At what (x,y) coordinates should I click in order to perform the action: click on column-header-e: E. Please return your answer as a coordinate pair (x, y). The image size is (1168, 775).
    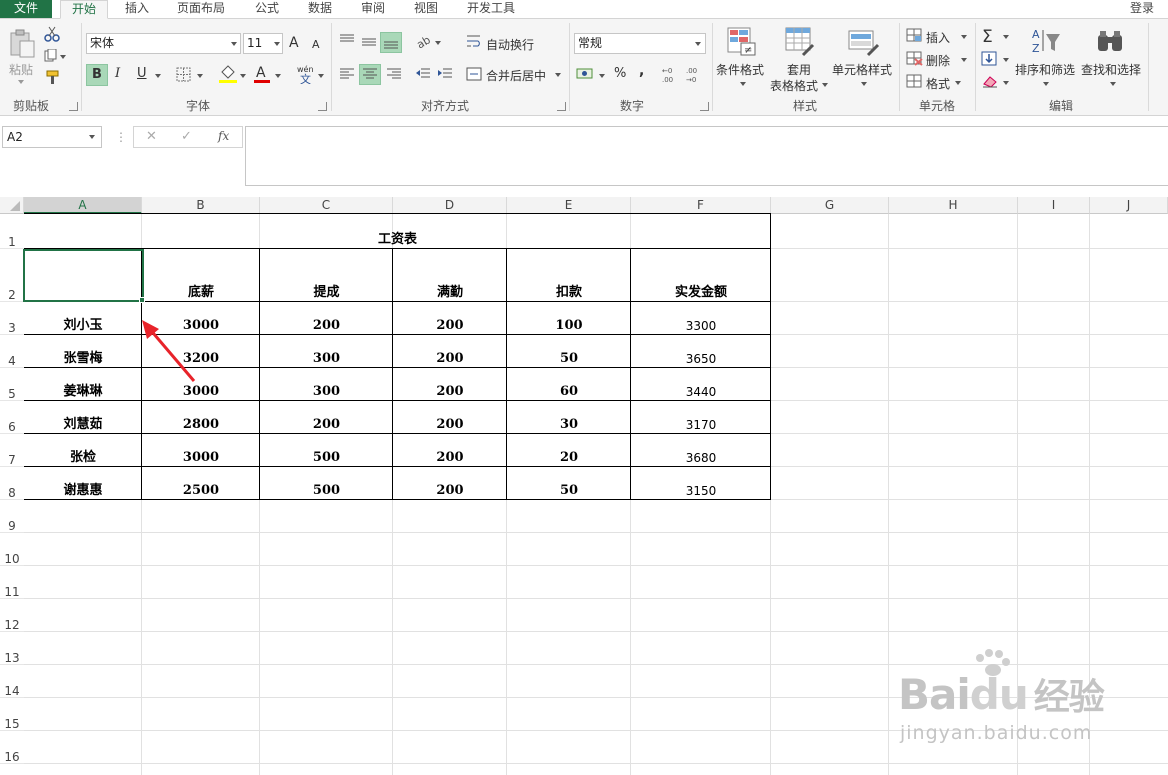
    Looking at the image, I should click on (569, 205).